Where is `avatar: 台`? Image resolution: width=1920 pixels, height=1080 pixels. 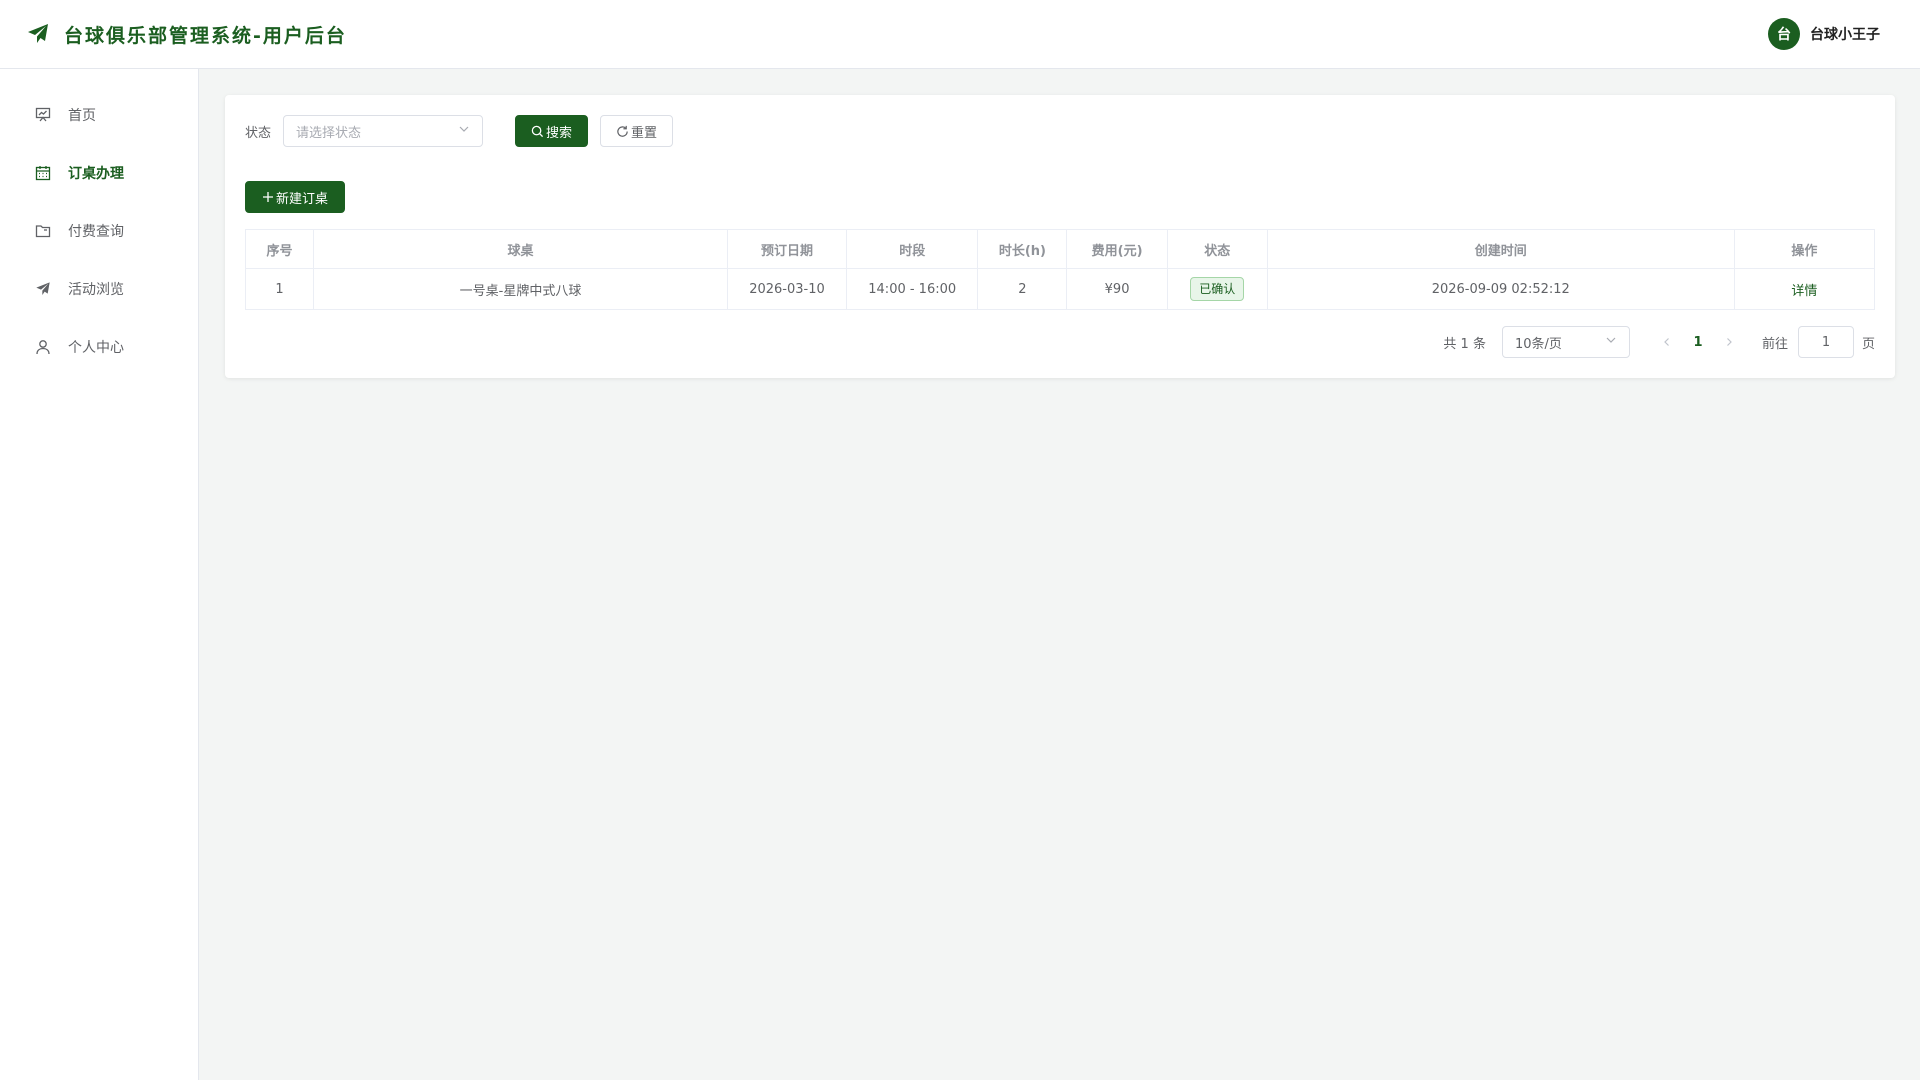 avatar: 台 is located at coordinates (1784, 34).